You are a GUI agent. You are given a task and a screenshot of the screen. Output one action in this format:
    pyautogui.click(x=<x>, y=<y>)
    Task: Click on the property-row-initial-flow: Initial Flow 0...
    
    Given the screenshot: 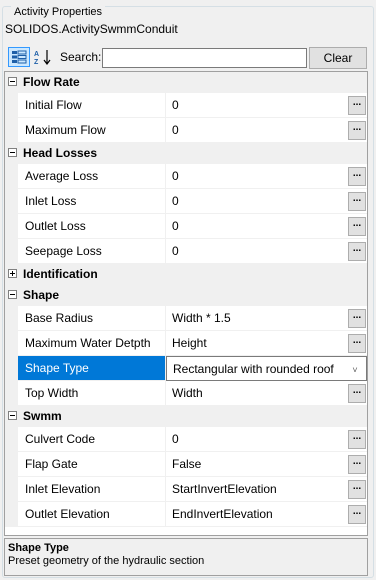 What is the action you would take?
    pyautogui.click(x=186, y=105)
    